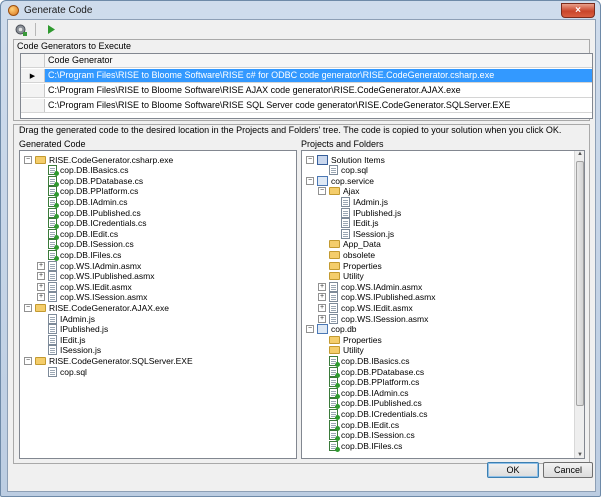  Describe the element at coordinates (580, 283) in the screenshot. I see `scroll-thumb` at that location.